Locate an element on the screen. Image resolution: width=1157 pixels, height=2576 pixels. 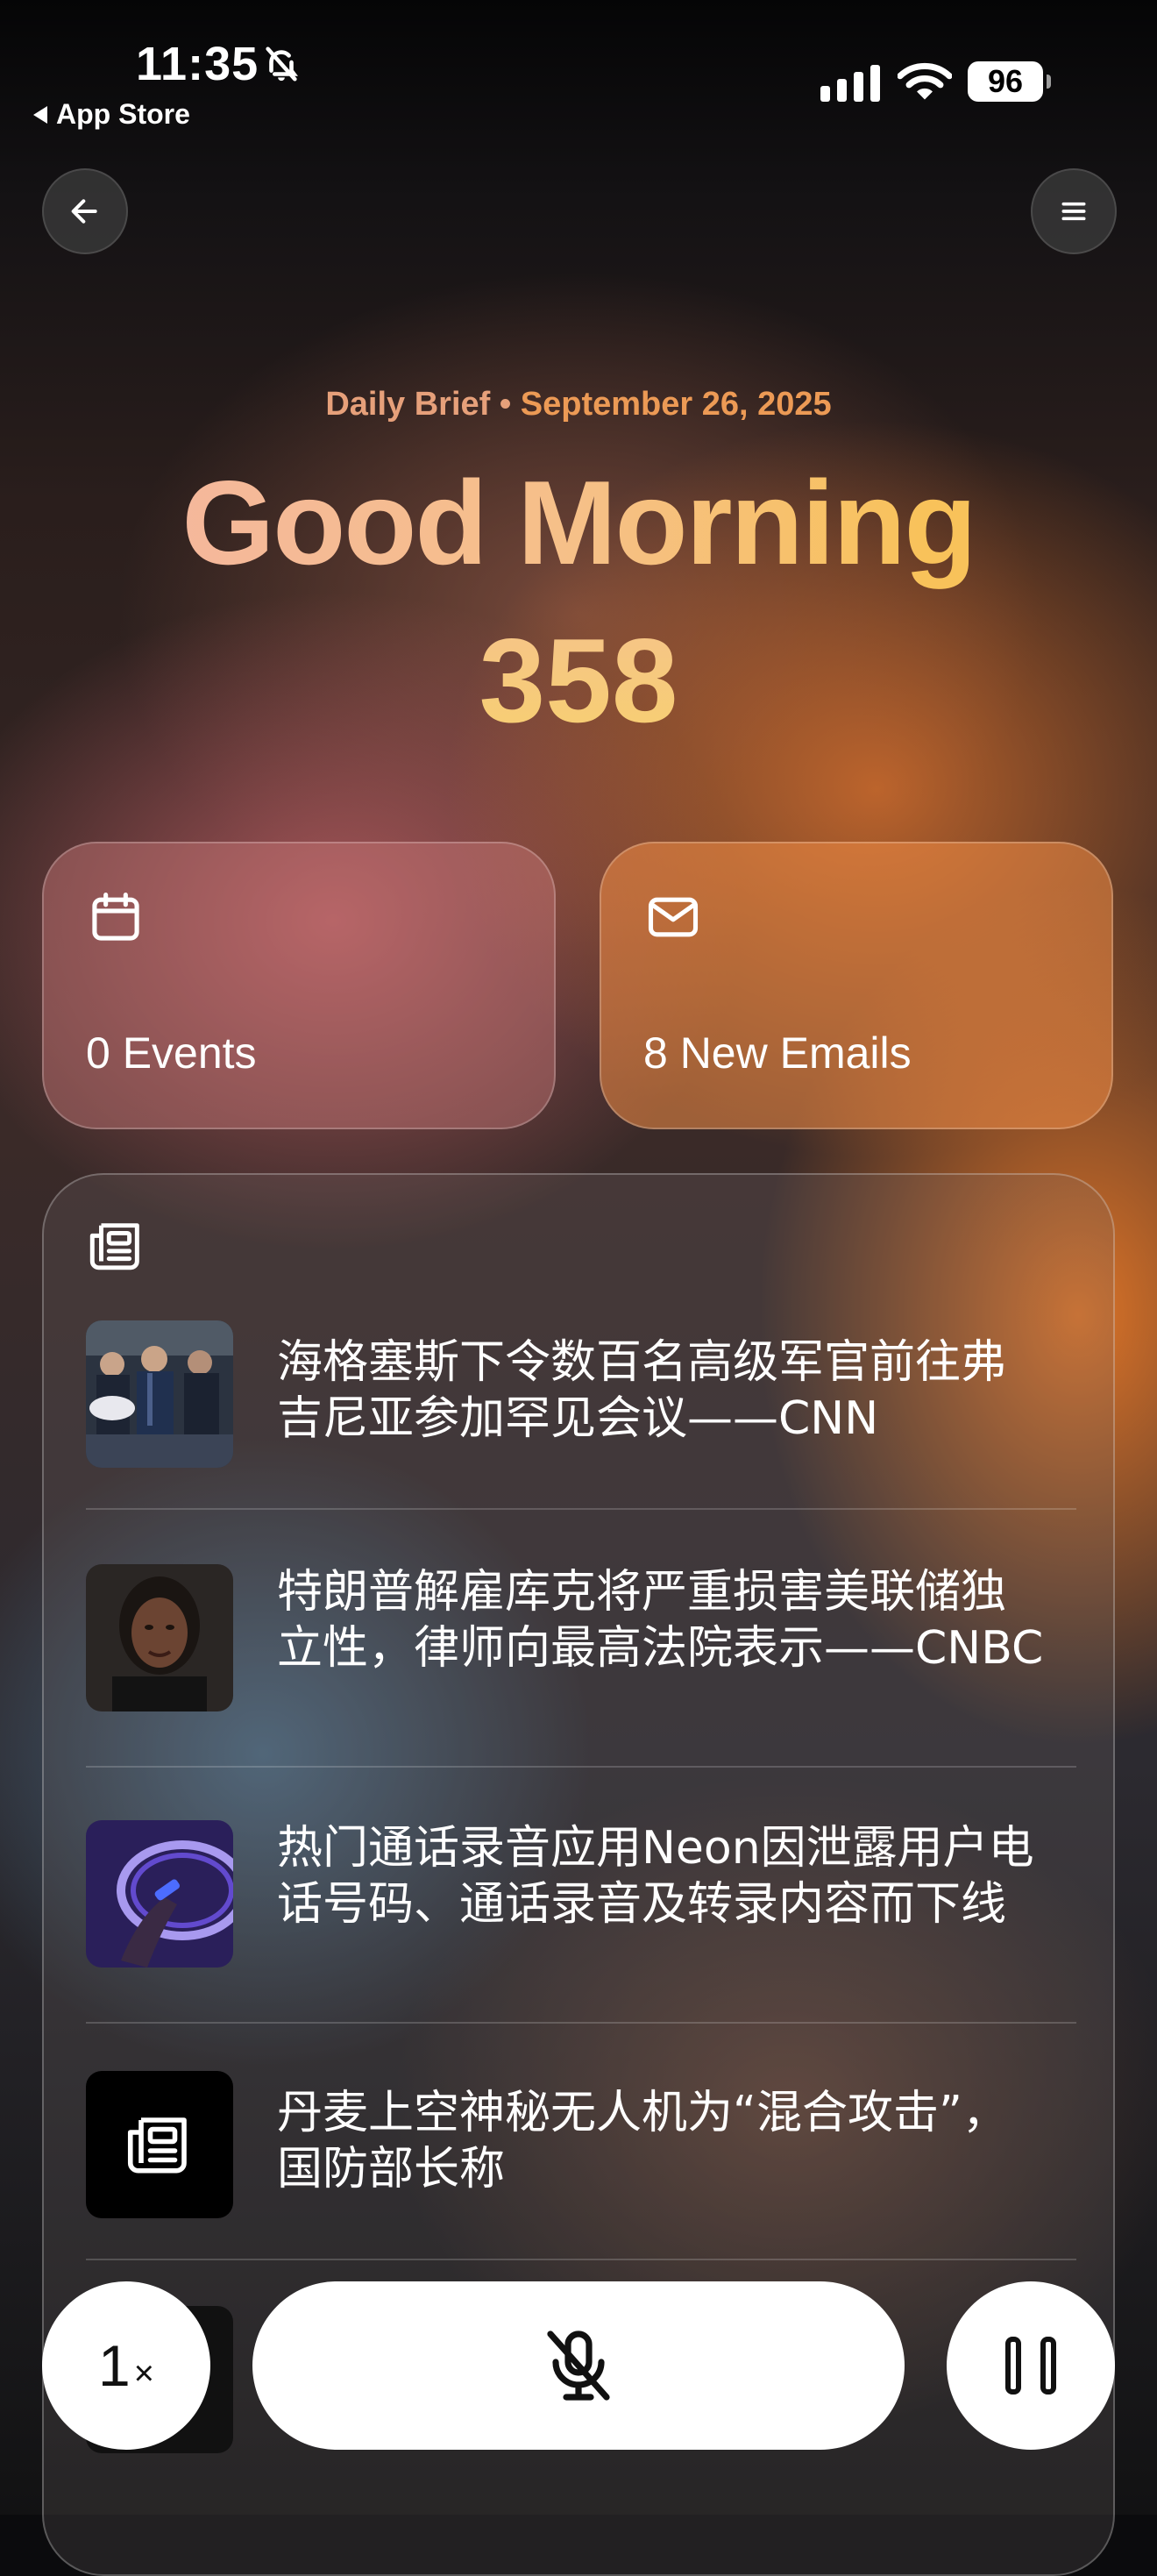
hamburger-menu-icon is located at coordinates (1073, 211).